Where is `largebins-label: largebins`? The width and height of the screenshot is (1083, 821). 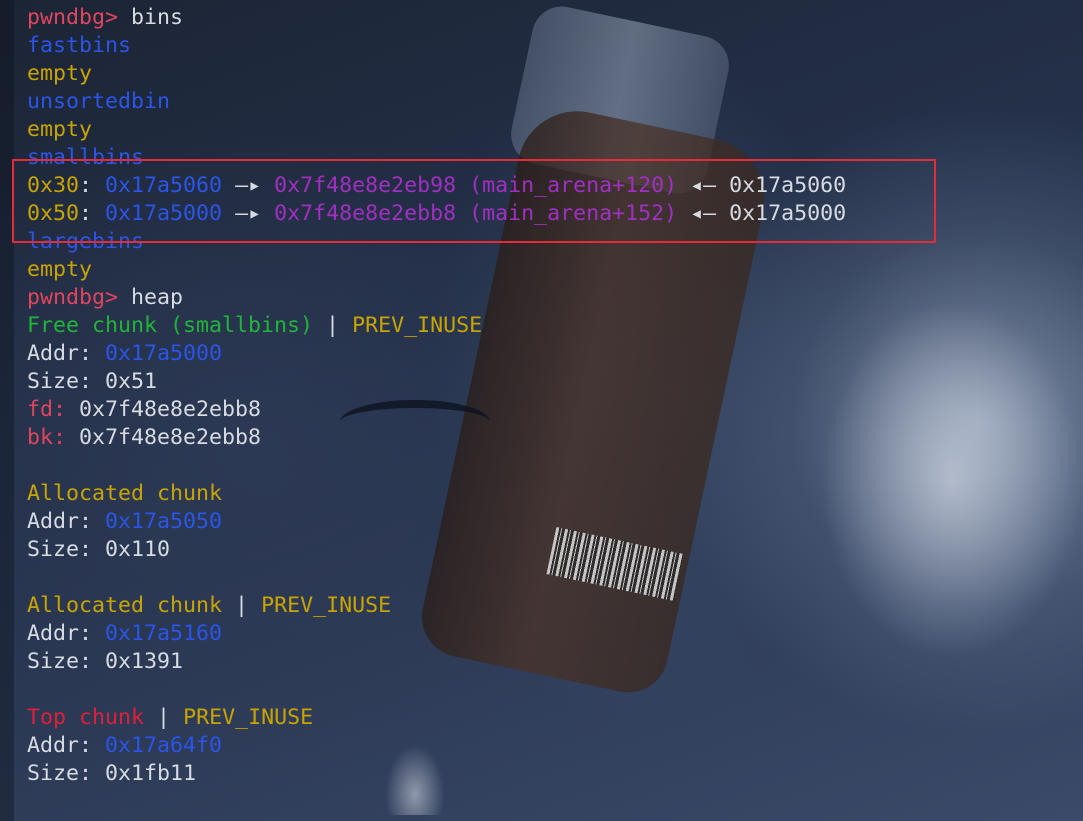 largebins-label: largebins is located at coordinates (86, 241).